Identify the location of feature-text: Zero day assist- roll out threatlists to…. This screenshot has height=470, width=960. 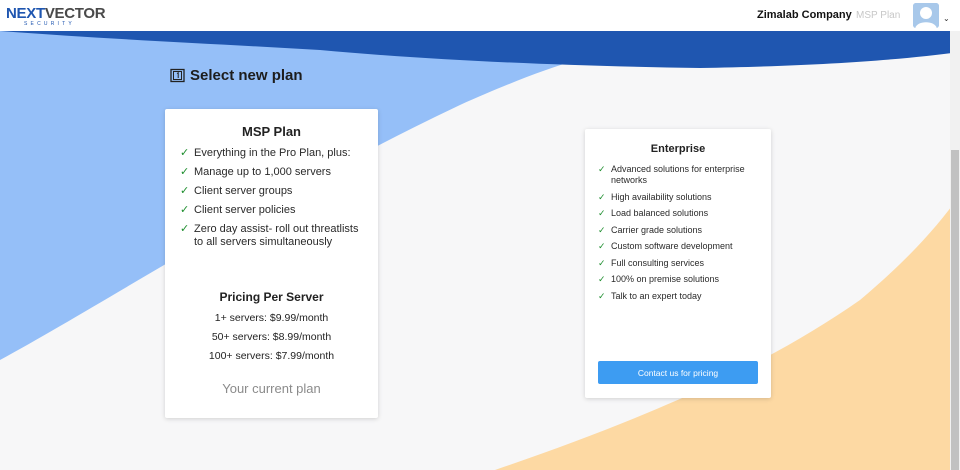
(276, 235).